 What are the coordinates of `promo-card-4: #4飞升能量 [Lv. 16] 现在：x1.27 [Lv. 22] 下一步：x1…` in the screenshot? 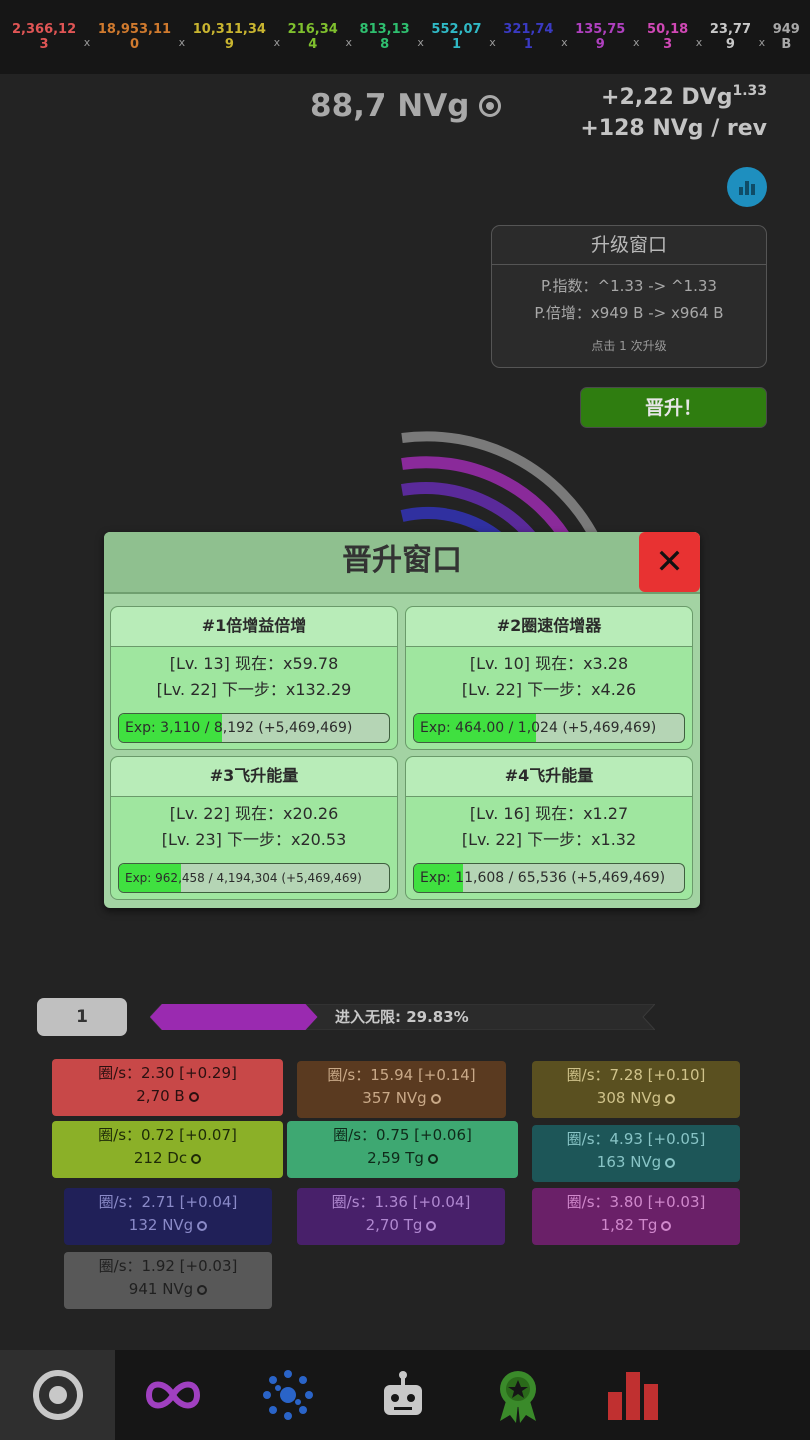 It's located at (549, 828).